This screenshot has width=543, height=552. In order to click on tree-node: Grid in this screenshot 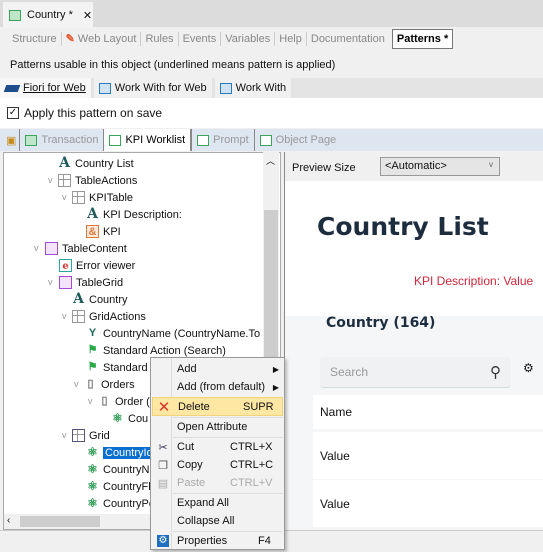, I will do `click(91, 435)`.